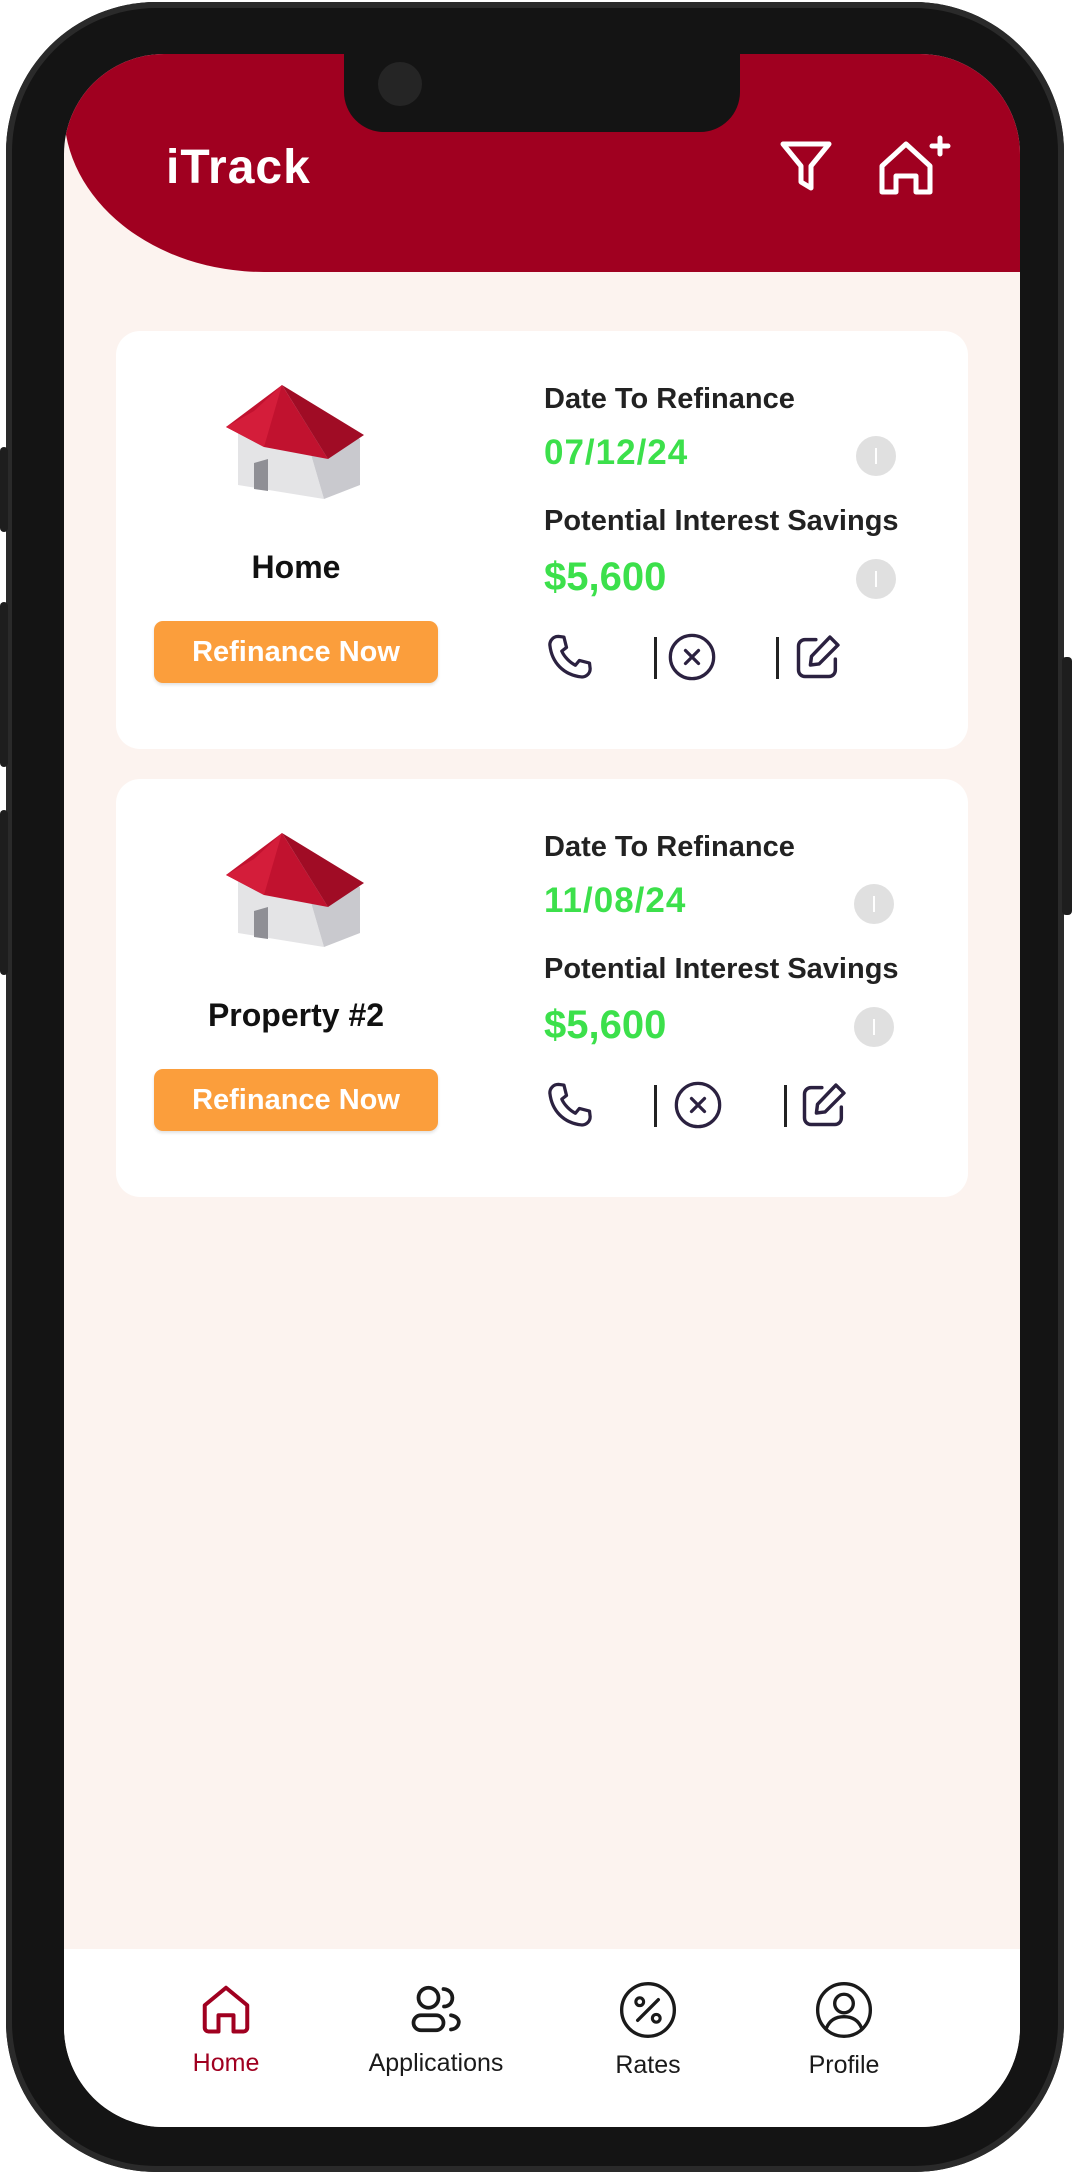 Image resolution: width=1076 pixels, height=2177 pixels. Describe the element at coordinates (806, 167) in the screenshot. I see `filter-icon` at that location.